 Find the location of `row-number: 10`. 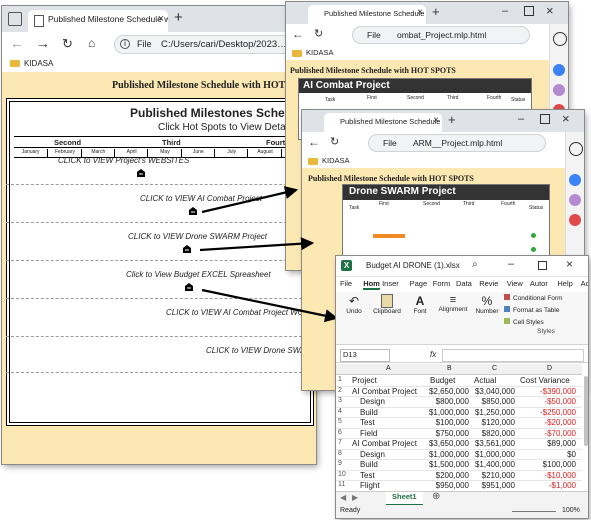

row-number: 10 is located at coordinates (342, 474).